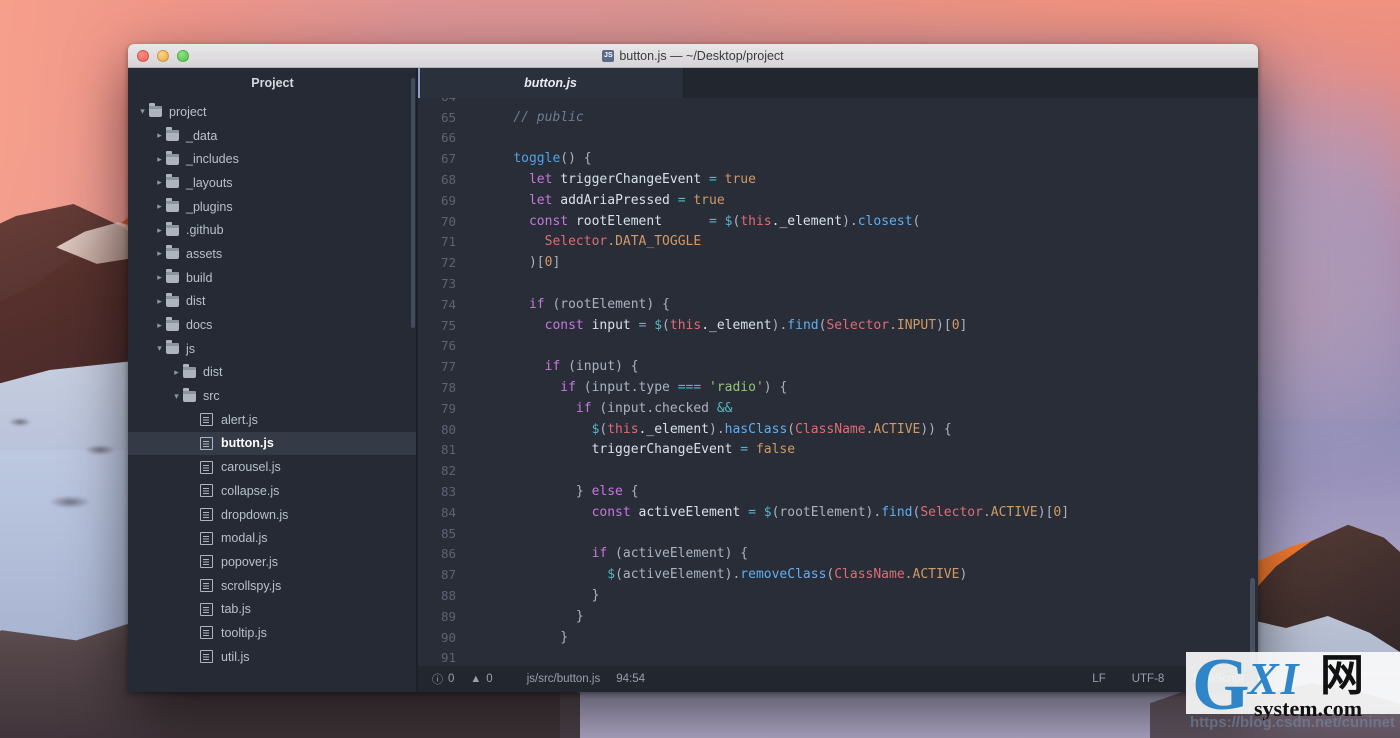 Image resolution: width=1400 pixels, height=738 pixels. Describe the element at coordinates (443, 679) in the screenshot. I see `error-count-group: ⓘ 0` at that location.